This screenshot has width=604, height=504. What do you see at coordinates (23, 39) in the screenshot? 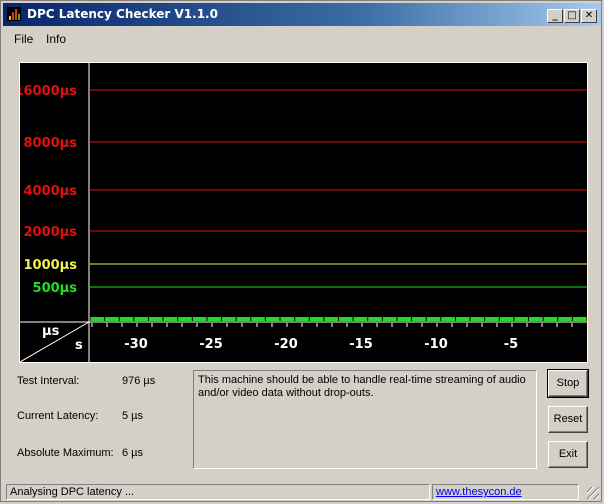
I see `menu-file: File` at bounding box center [23, 39].